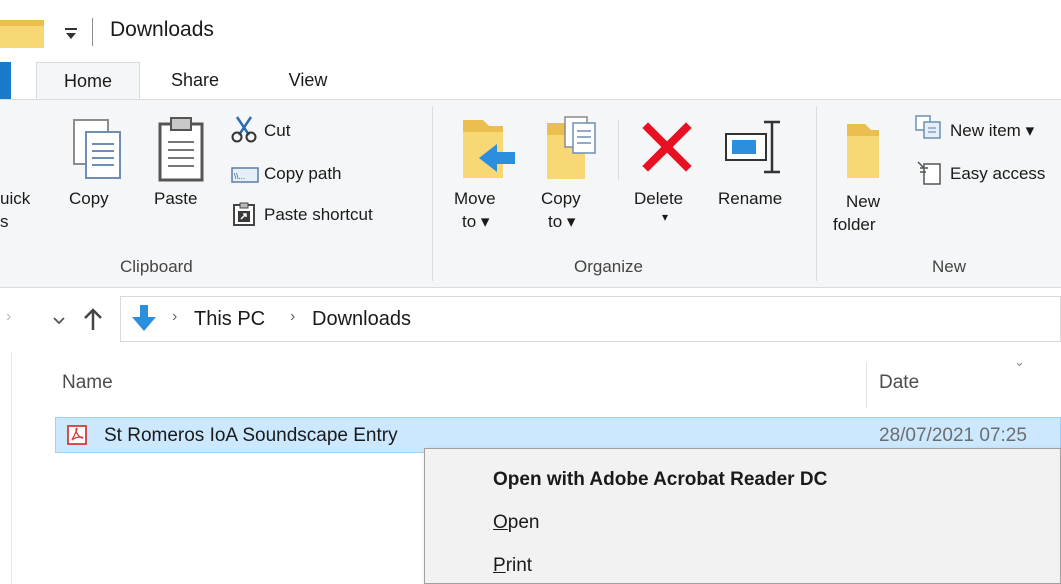 This screenshot has width=1061, height=584. I want to click on address-bar-area: › › This PC › Downloads, so click(530, 320).